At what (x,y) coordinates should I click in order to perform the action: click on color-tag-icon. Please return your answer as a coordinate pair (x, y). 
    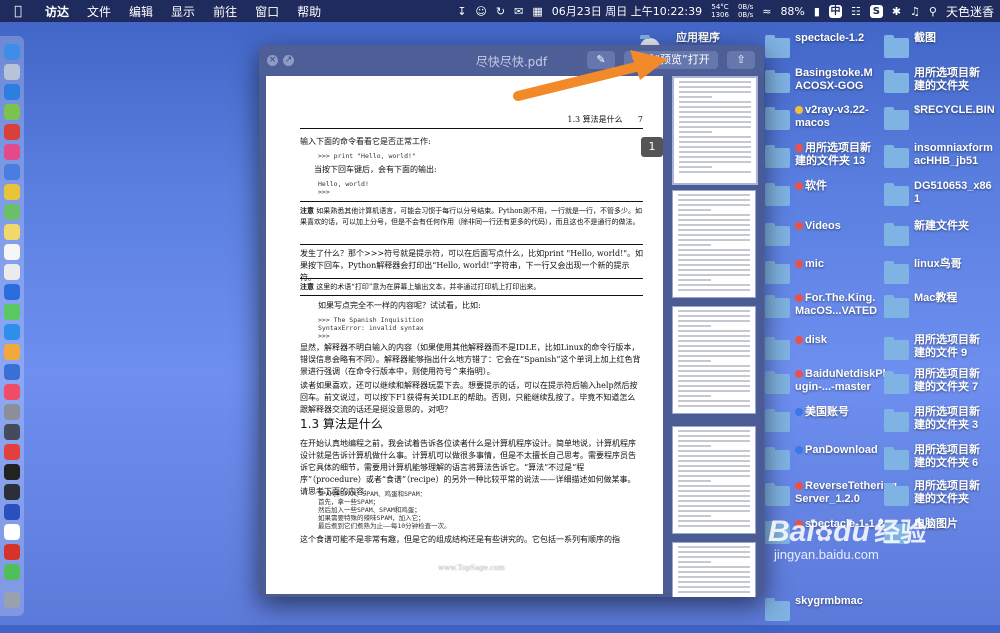
    Looking at the image, I should click on (799, 226).